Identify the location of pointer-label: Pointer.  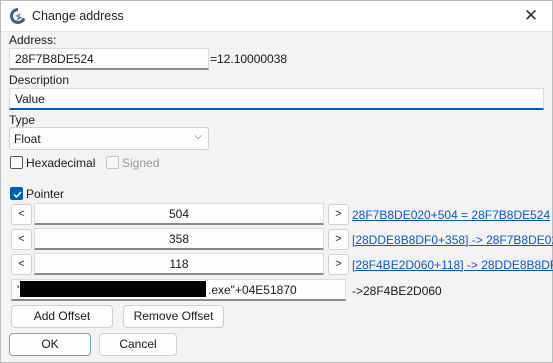
(45, 194).